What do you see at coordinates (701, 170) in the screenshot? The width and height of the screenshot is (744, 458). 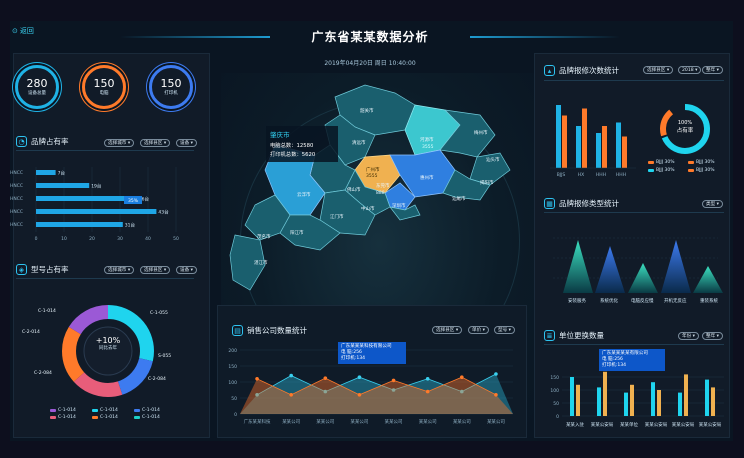 I see `legend-item: BJJJ 30%` at bounding box center [701, 170].